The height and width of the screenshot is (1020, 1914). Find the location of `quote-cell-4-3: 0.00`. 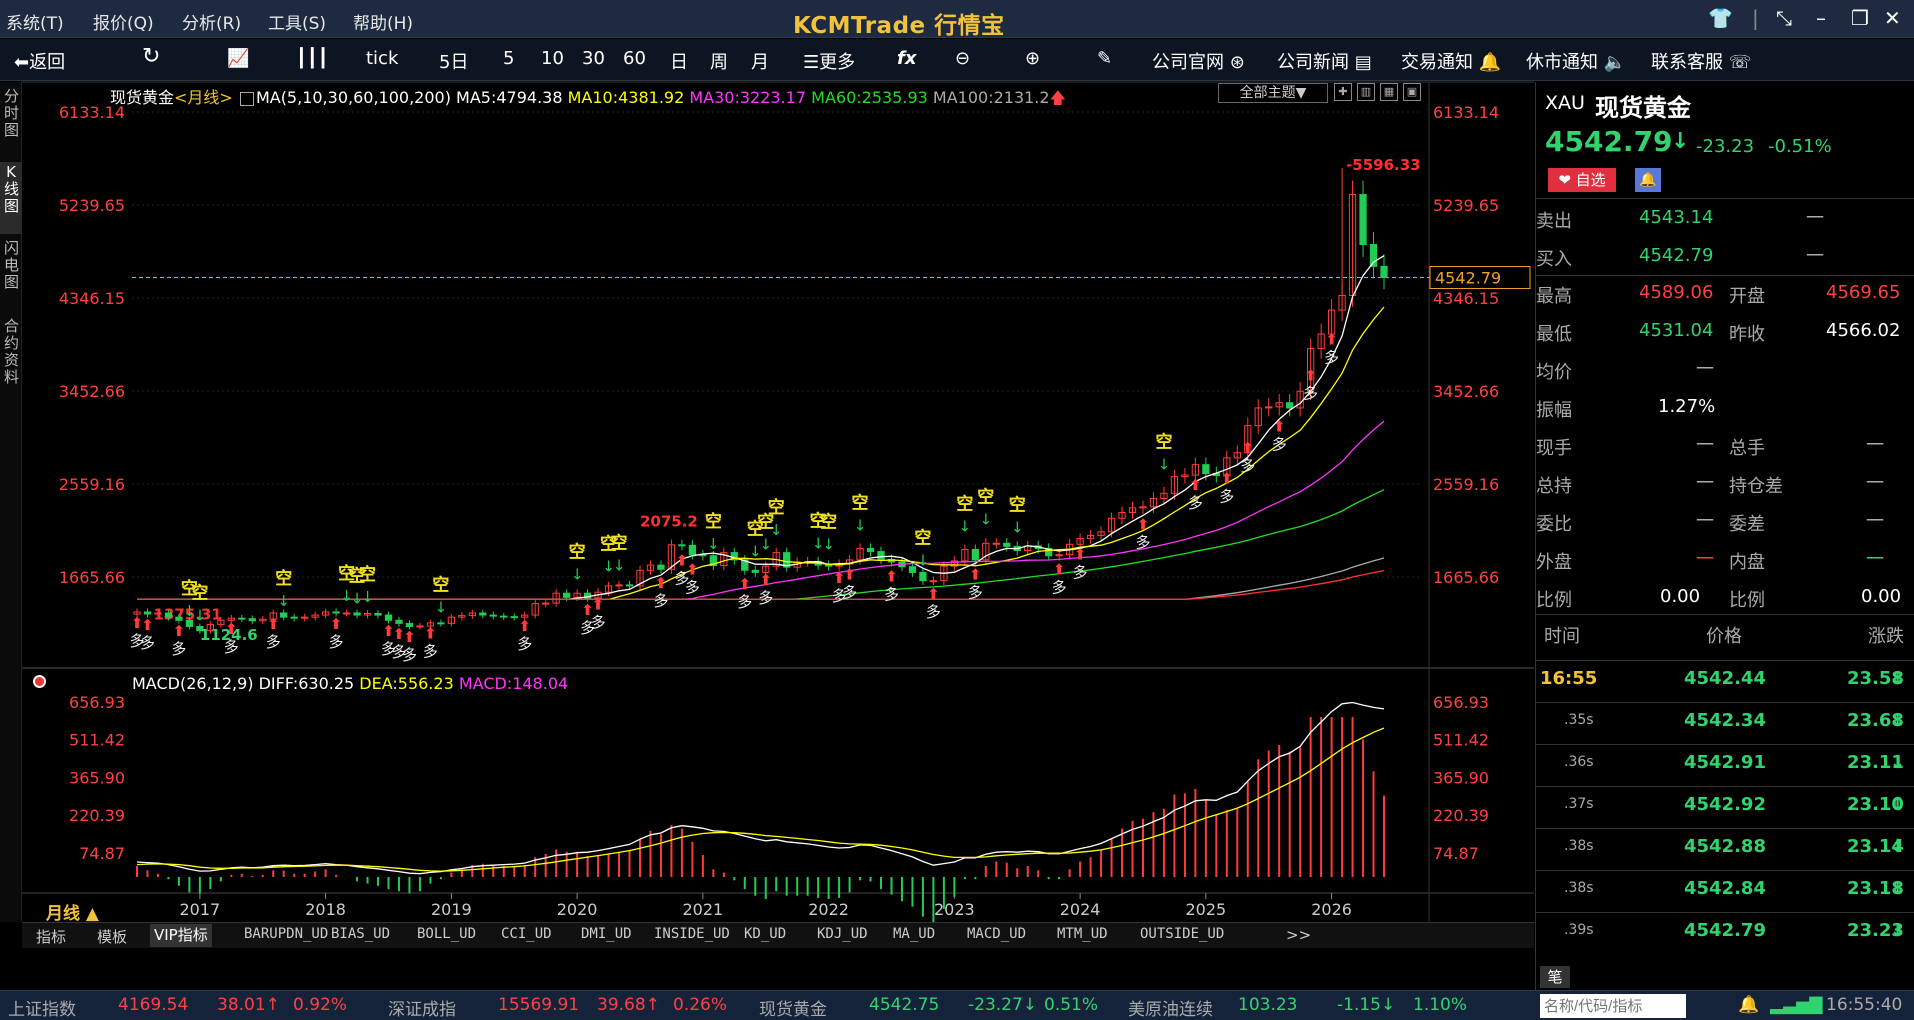

quote-cell-4-3: 0.00 is located at coordinates (1881, 596).